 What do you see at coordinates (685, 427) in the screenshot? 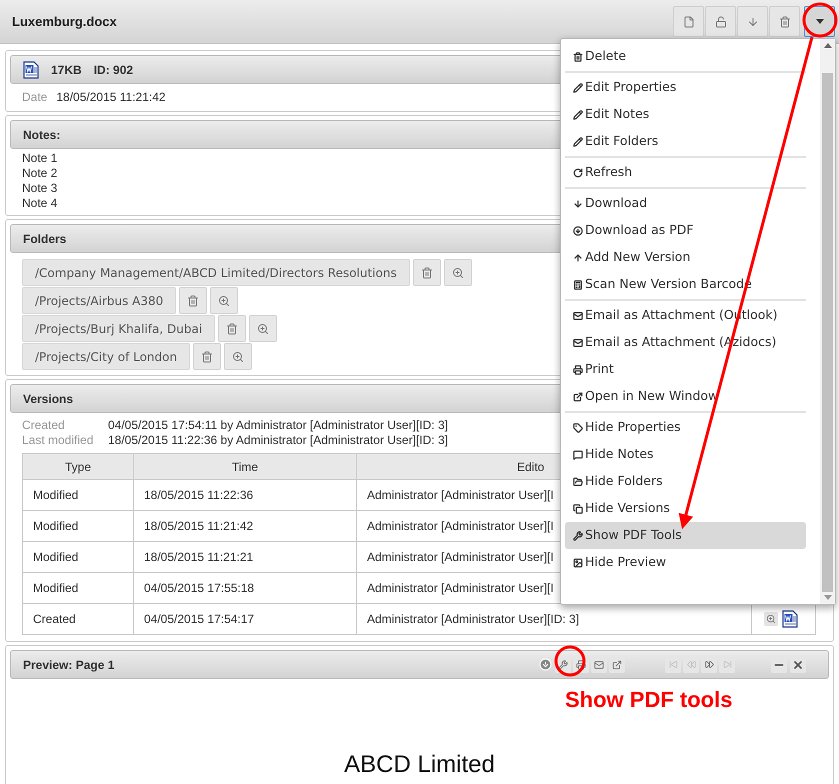
I see `menu-item: Hide Properties` at bounding box center [685, 427].